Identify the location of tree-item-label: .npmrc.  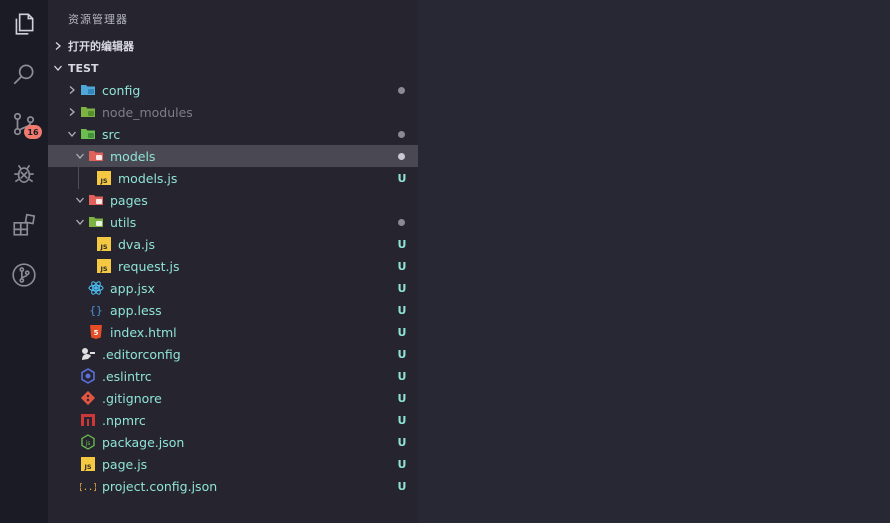
(124, 420).